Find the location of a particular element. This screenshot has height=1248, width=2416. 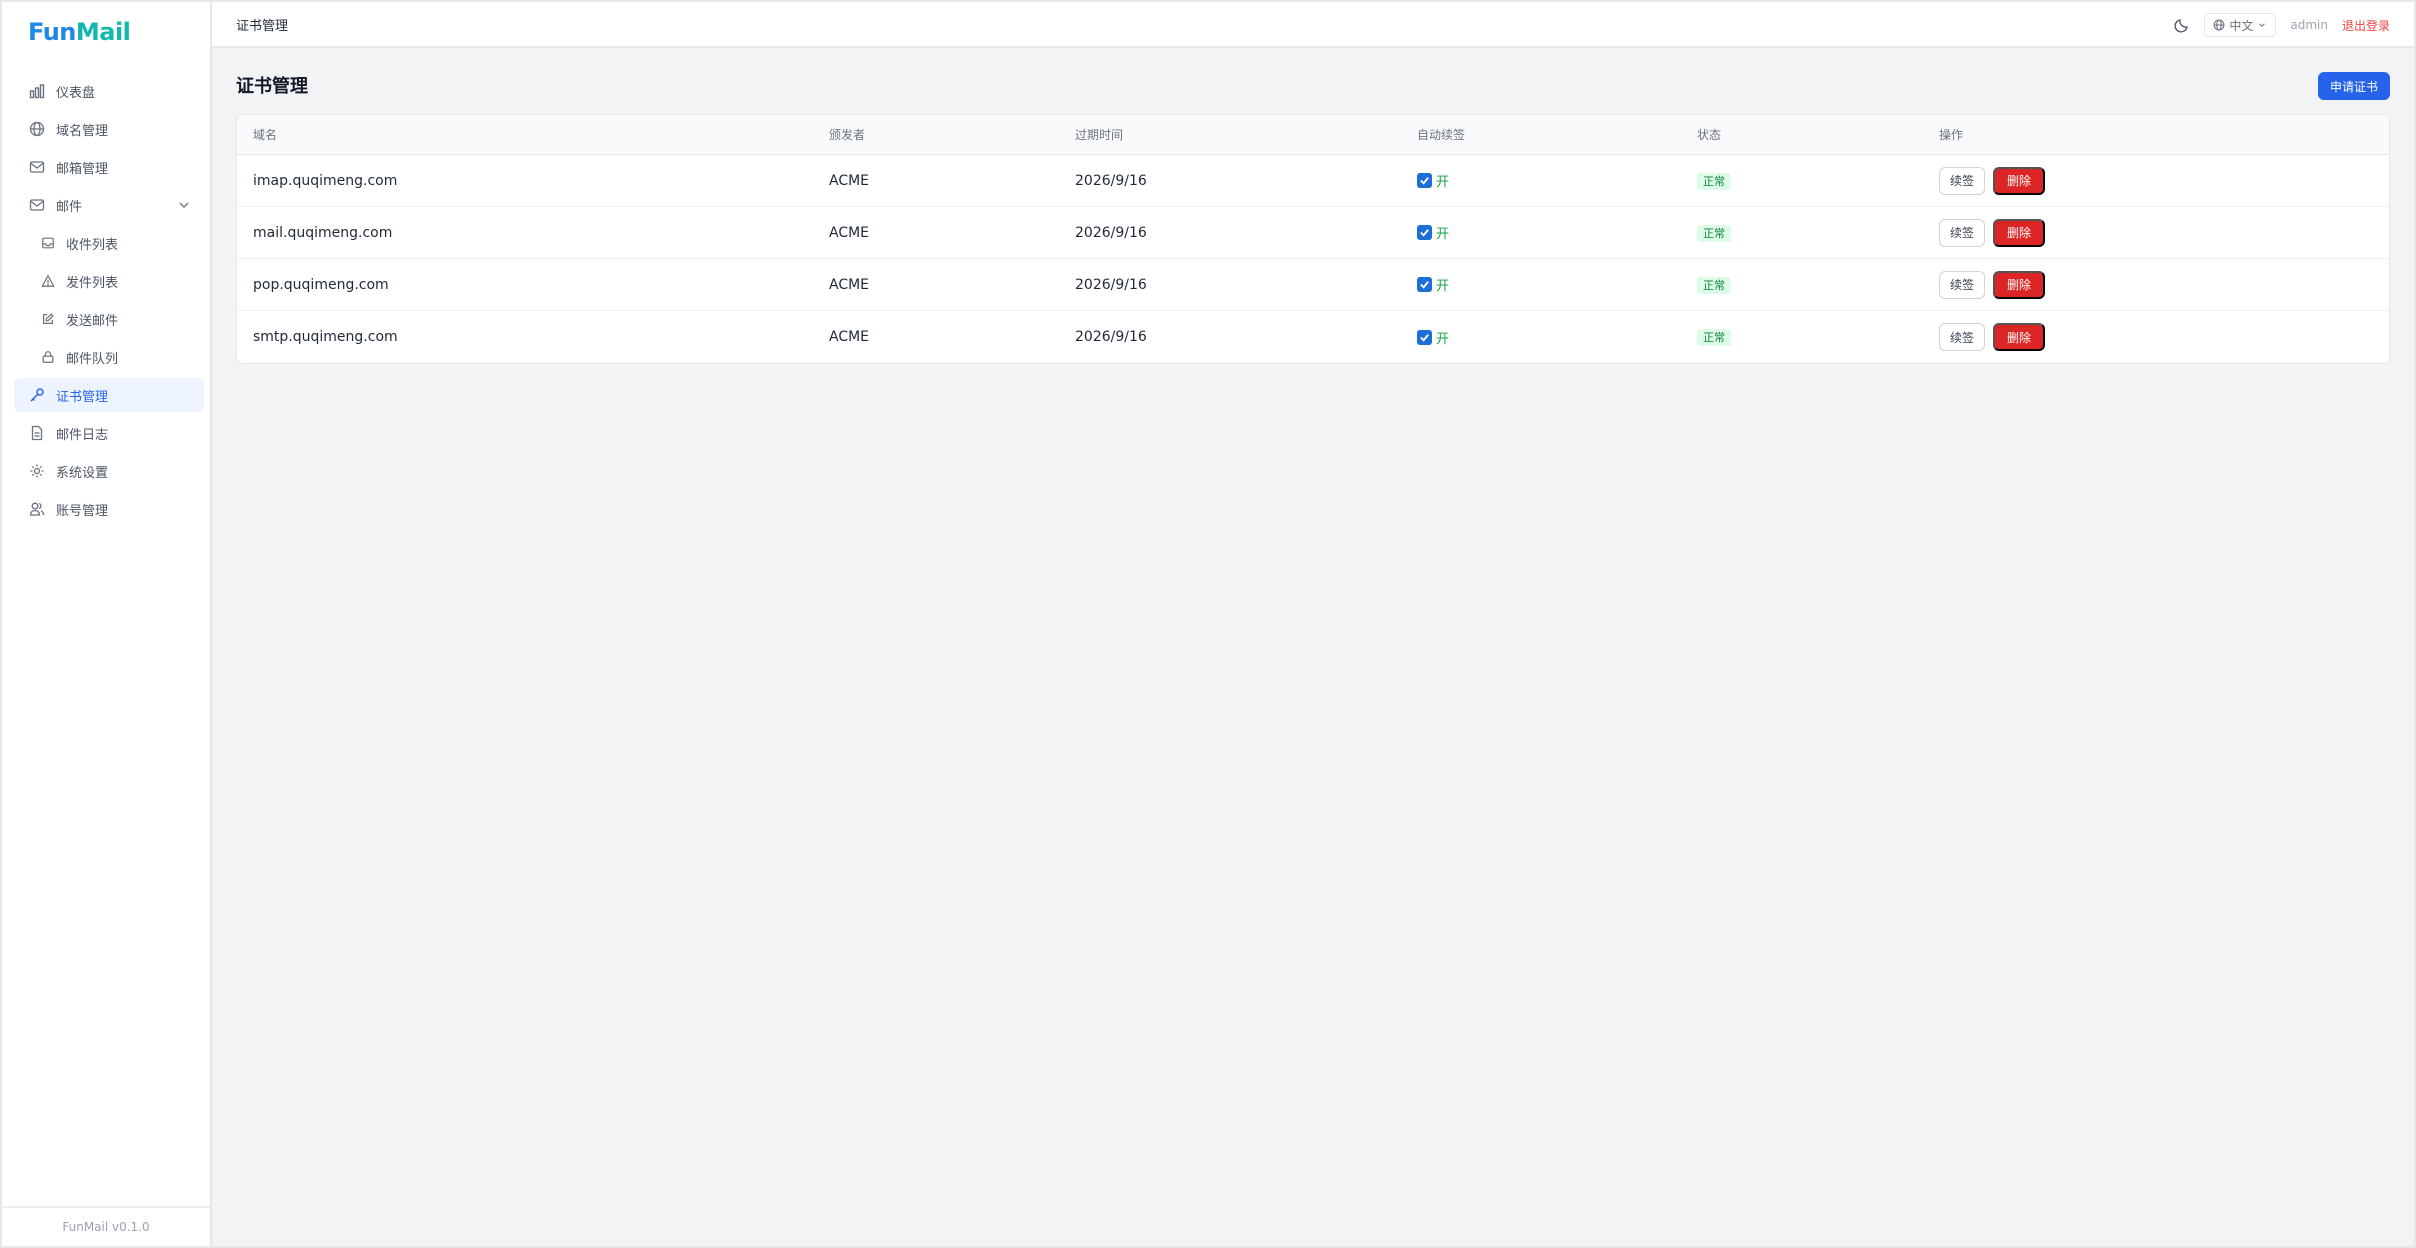

moon-icon is located at coordinates (2182, 25).